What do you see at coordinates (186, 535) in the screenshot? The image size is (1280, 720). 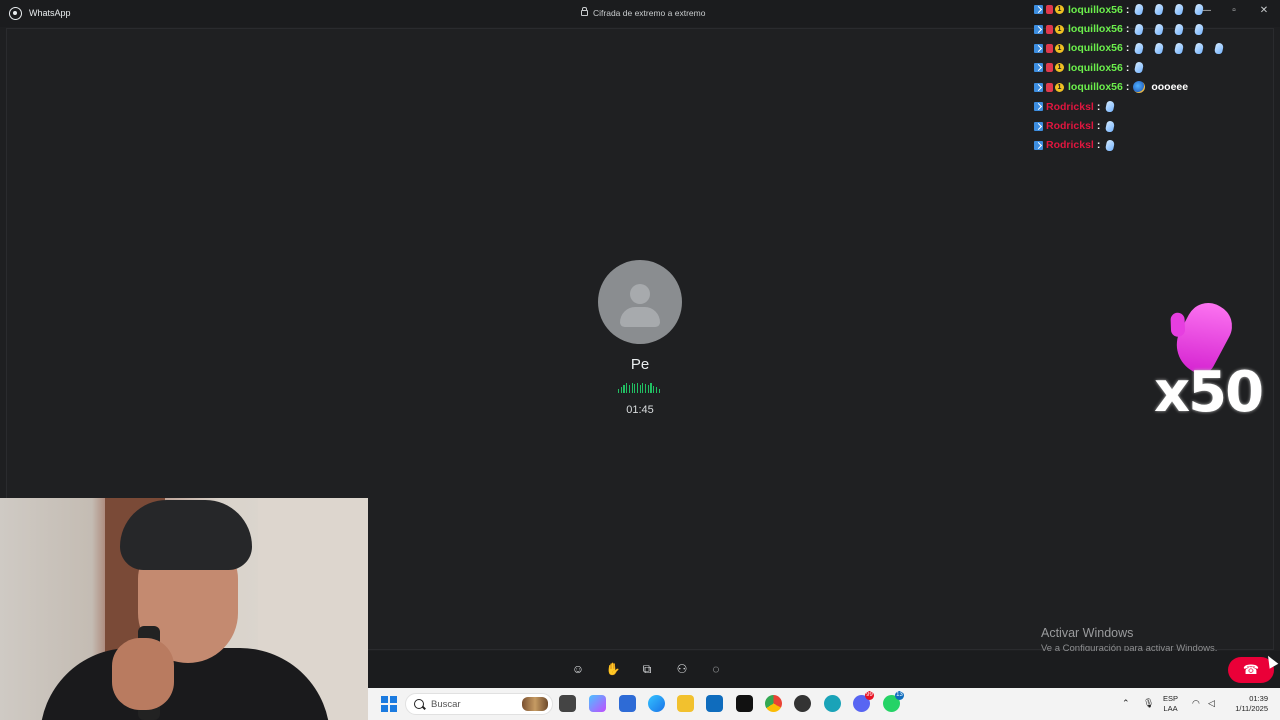 I see `webcam-person-hair` at bounding box center [186, 535].